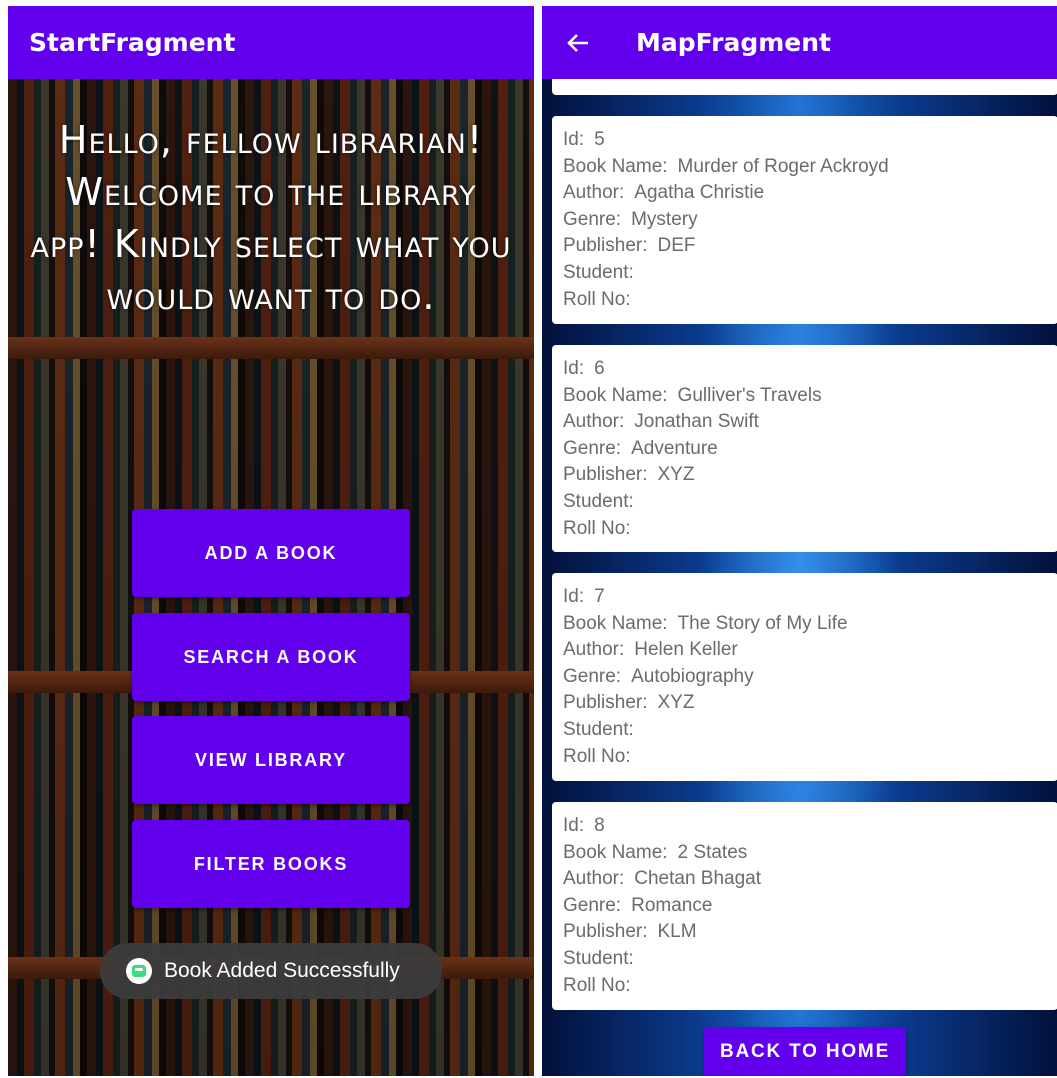 Image resolution: width=1057 pixels, height=1078 pixels. What do you see at coordinates (810, 932) in the screenshot?
I see `publisher-row: Publisher: KLM` at bounding box center [810, 932].